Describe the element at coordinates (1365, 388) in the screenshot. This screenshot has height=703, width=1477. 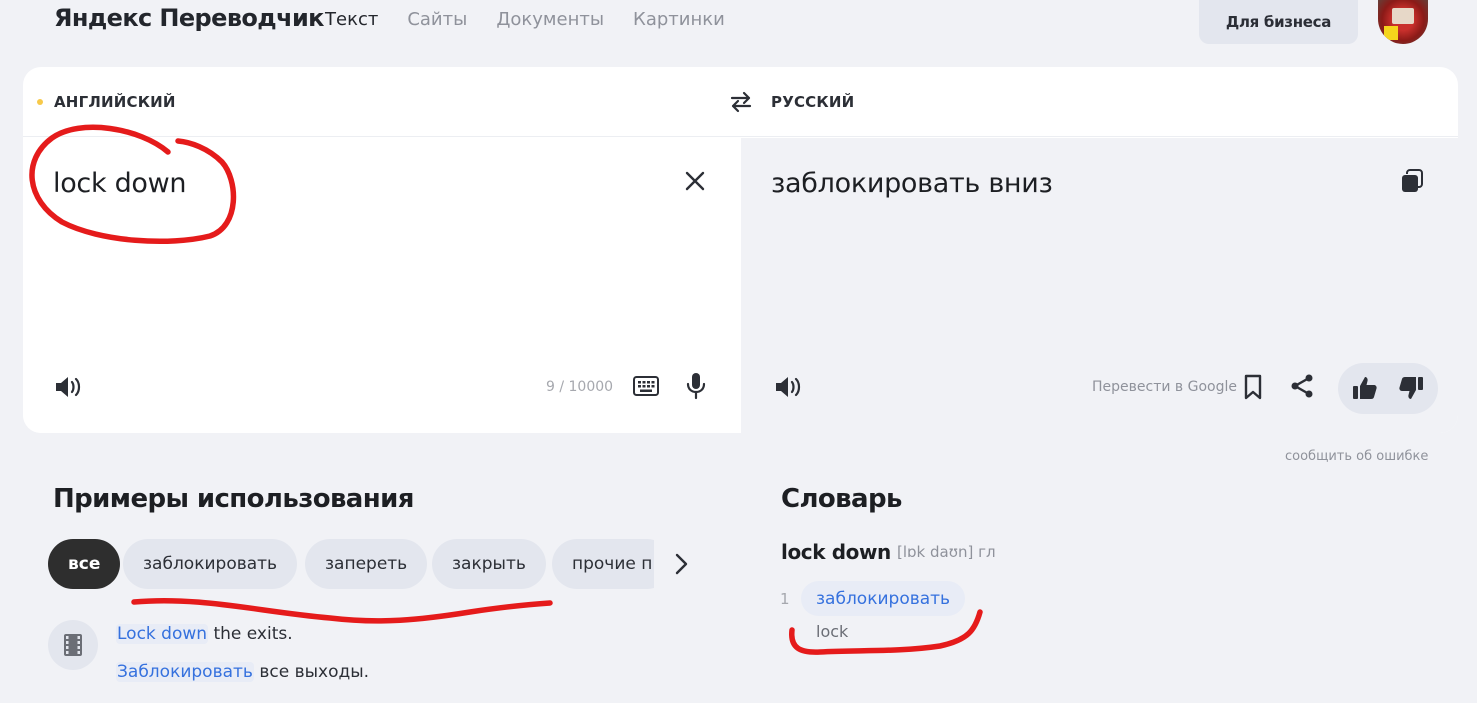
I see `thumb-up-icon` at that location.